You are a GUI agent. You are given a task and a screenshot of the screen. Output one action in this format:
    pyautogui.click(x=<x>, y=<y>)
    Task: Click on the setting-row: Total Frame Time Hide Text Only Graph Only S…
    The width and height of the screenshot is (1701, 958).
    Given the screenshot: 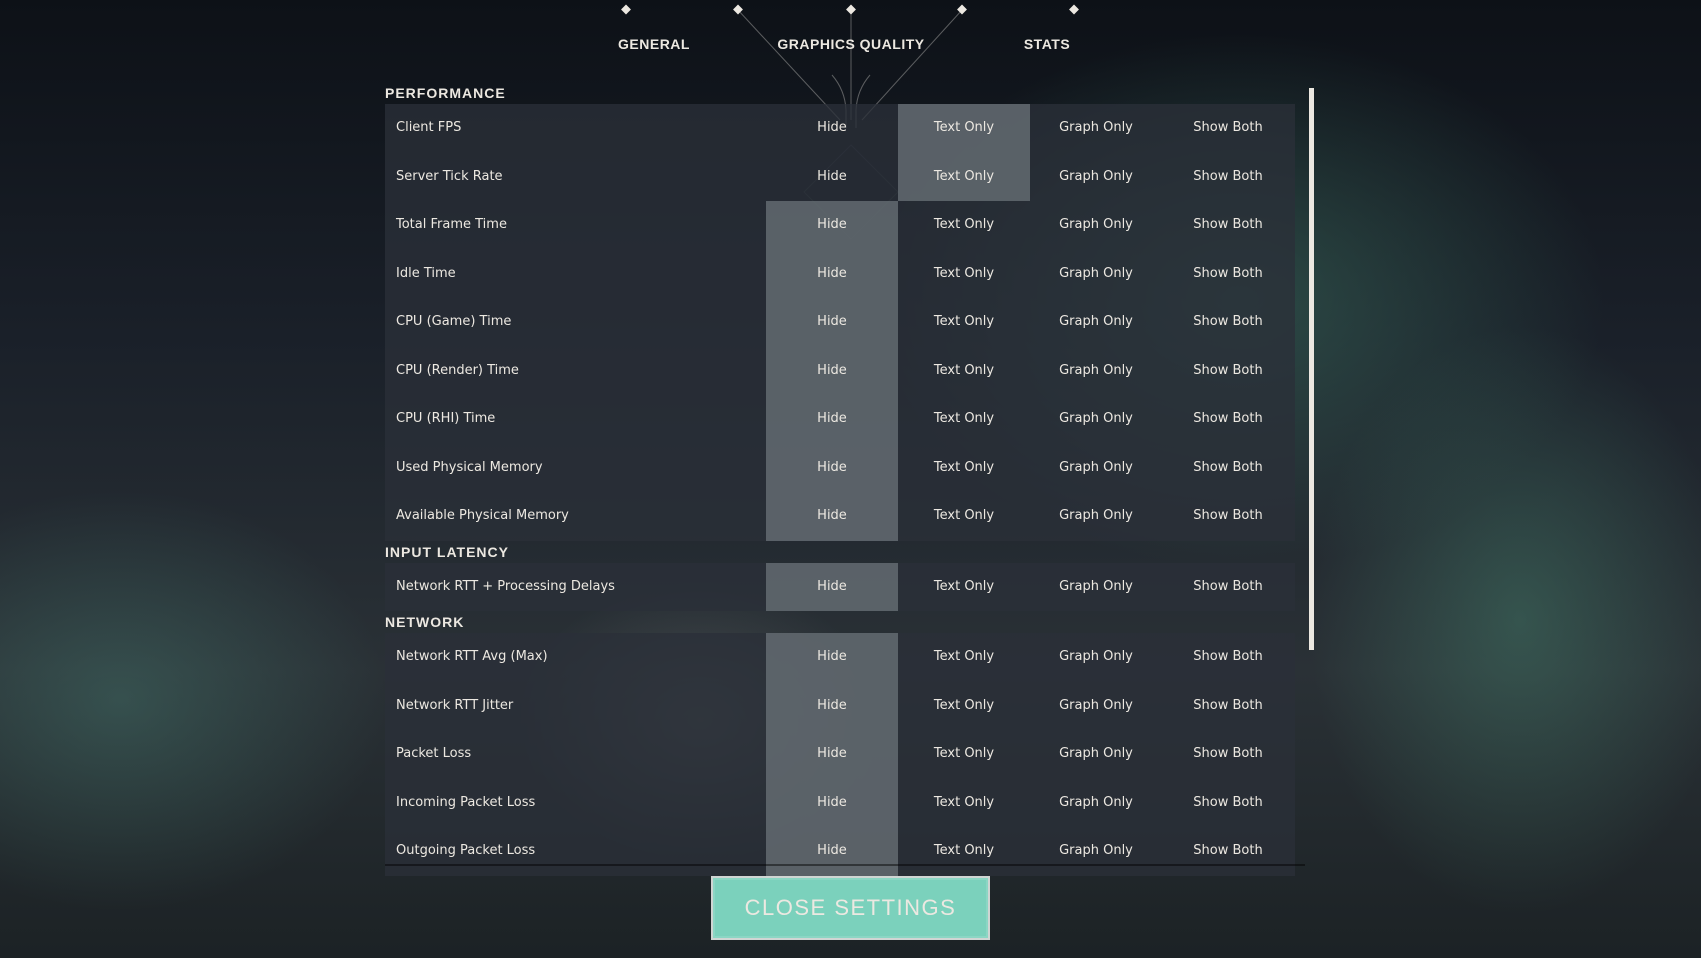 What is the action you would take?
    pyautogui.click(x=840, y=225)
    